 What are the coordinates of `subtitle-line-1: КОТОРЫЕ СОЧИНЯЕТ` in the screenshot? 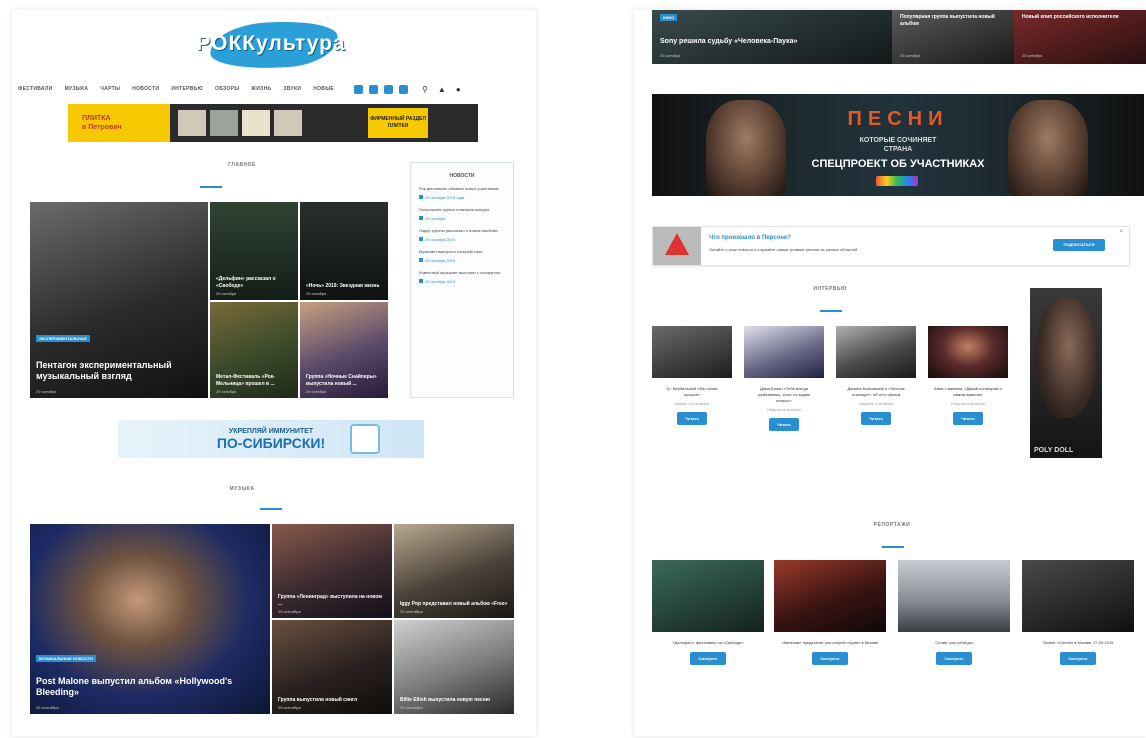 It's located at (898, 140).